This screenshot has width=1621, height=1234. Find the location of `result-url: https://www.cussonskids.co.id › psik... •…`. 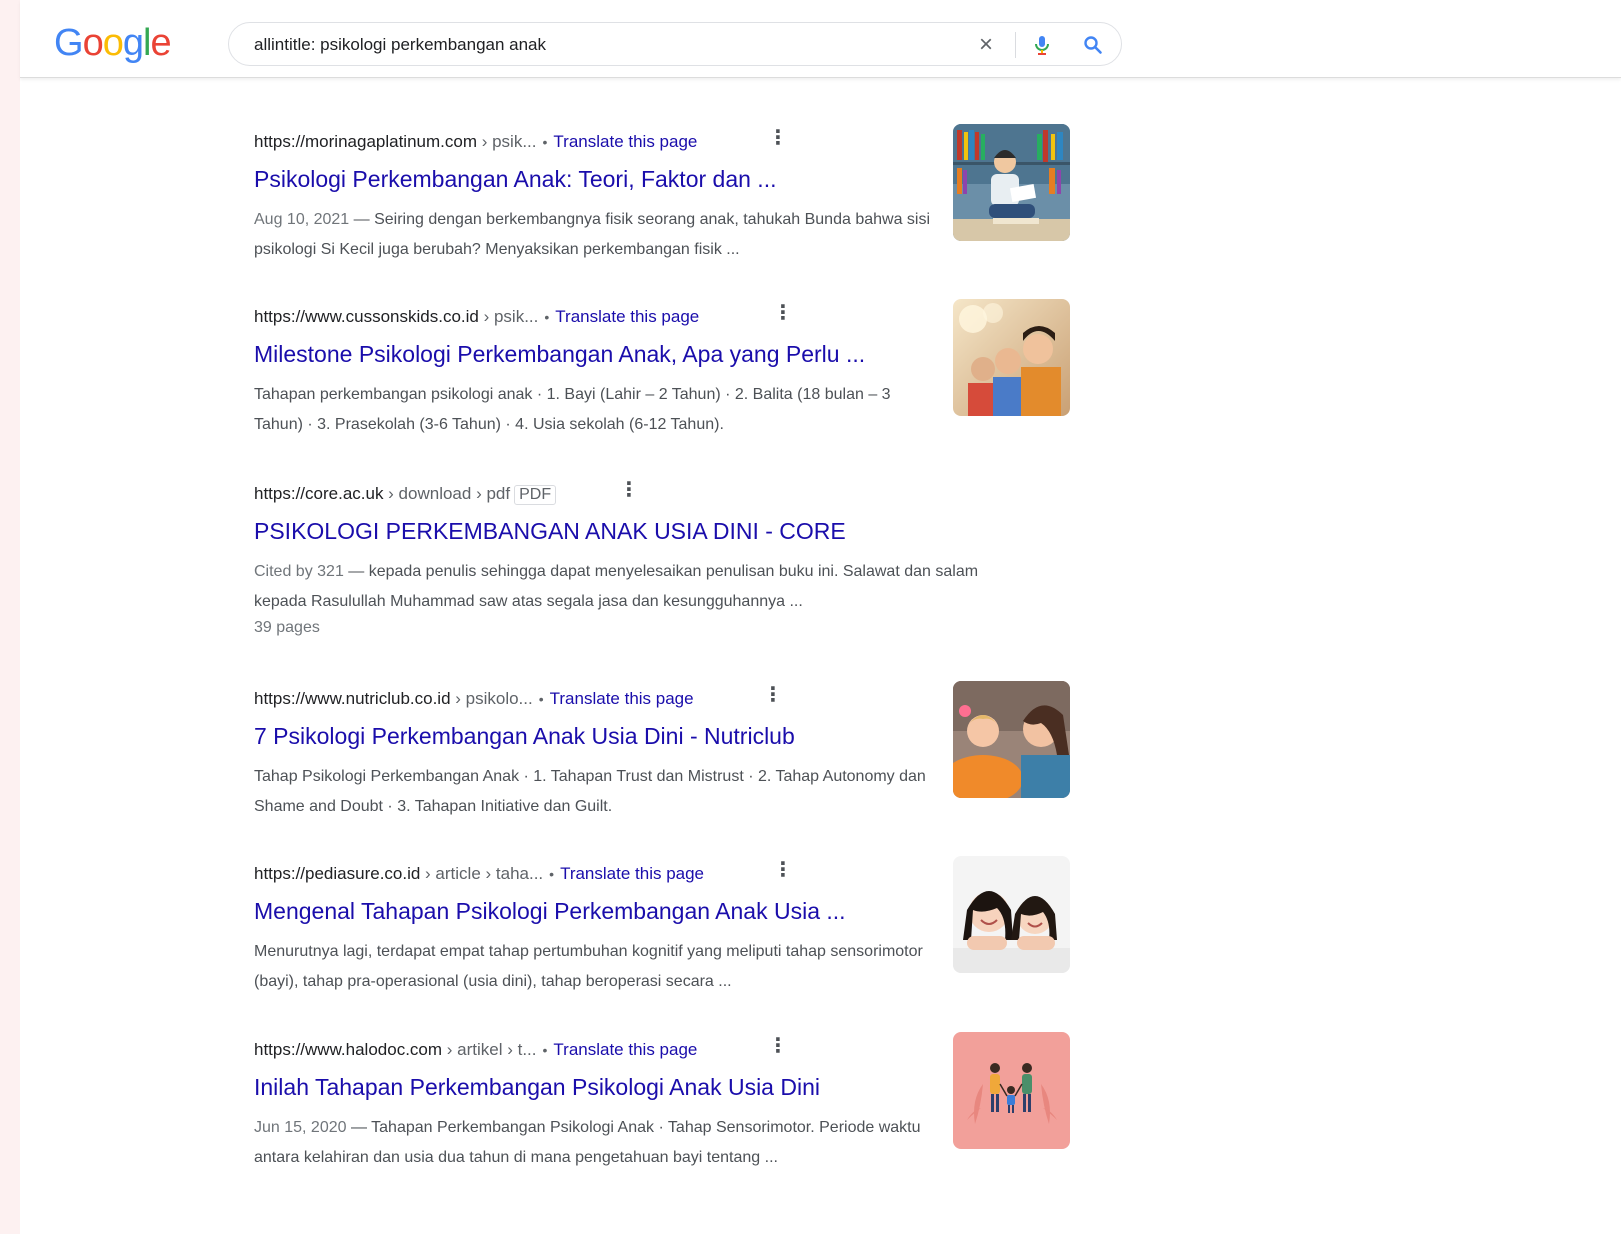

result-url: https://www.cussonskids.co.id › psik... •… is located at coordinates (476, 317).